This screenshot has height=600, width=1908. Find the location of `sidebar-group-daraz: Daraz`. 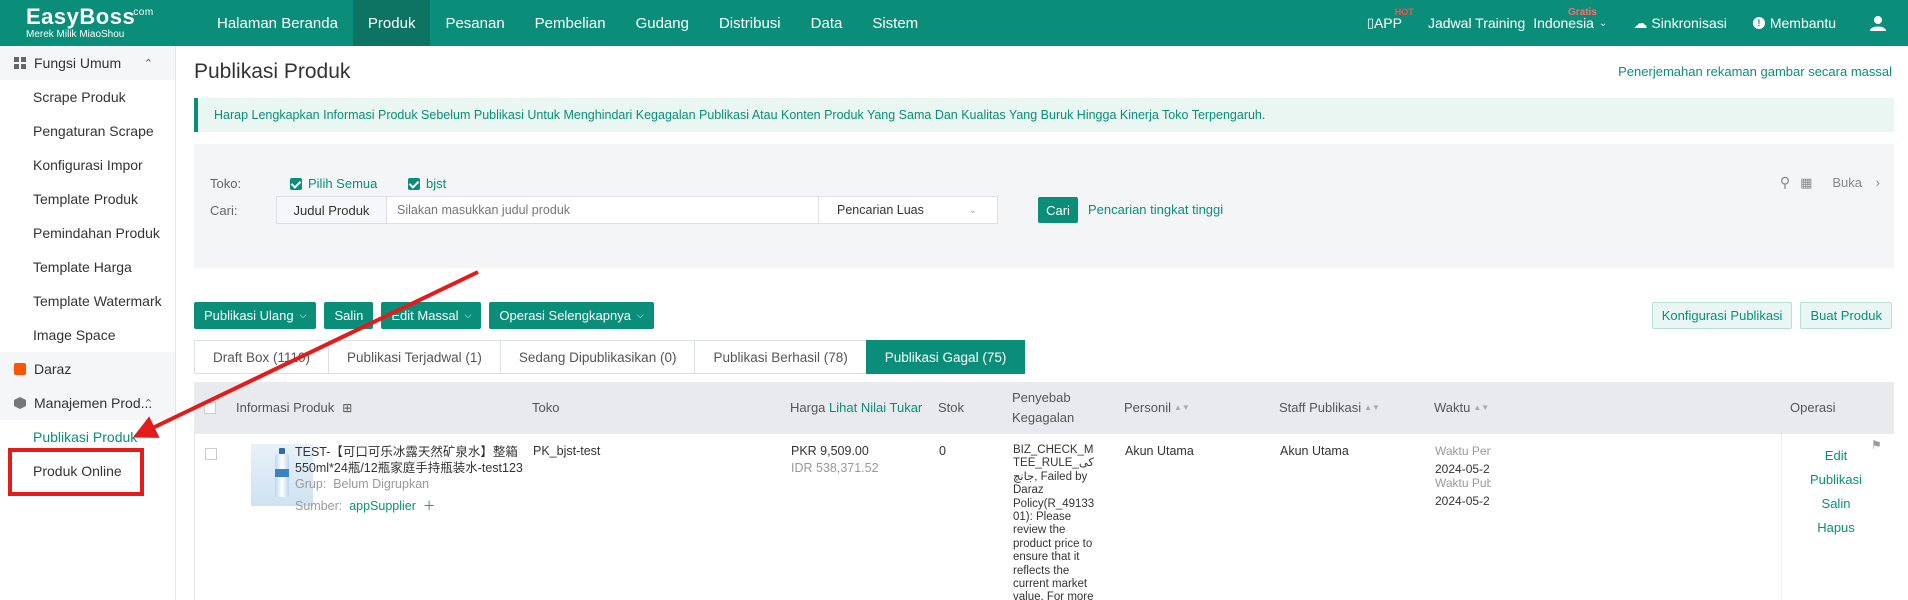

sidebar-group-daraz: Daraz is located at coordinates (87, 369).